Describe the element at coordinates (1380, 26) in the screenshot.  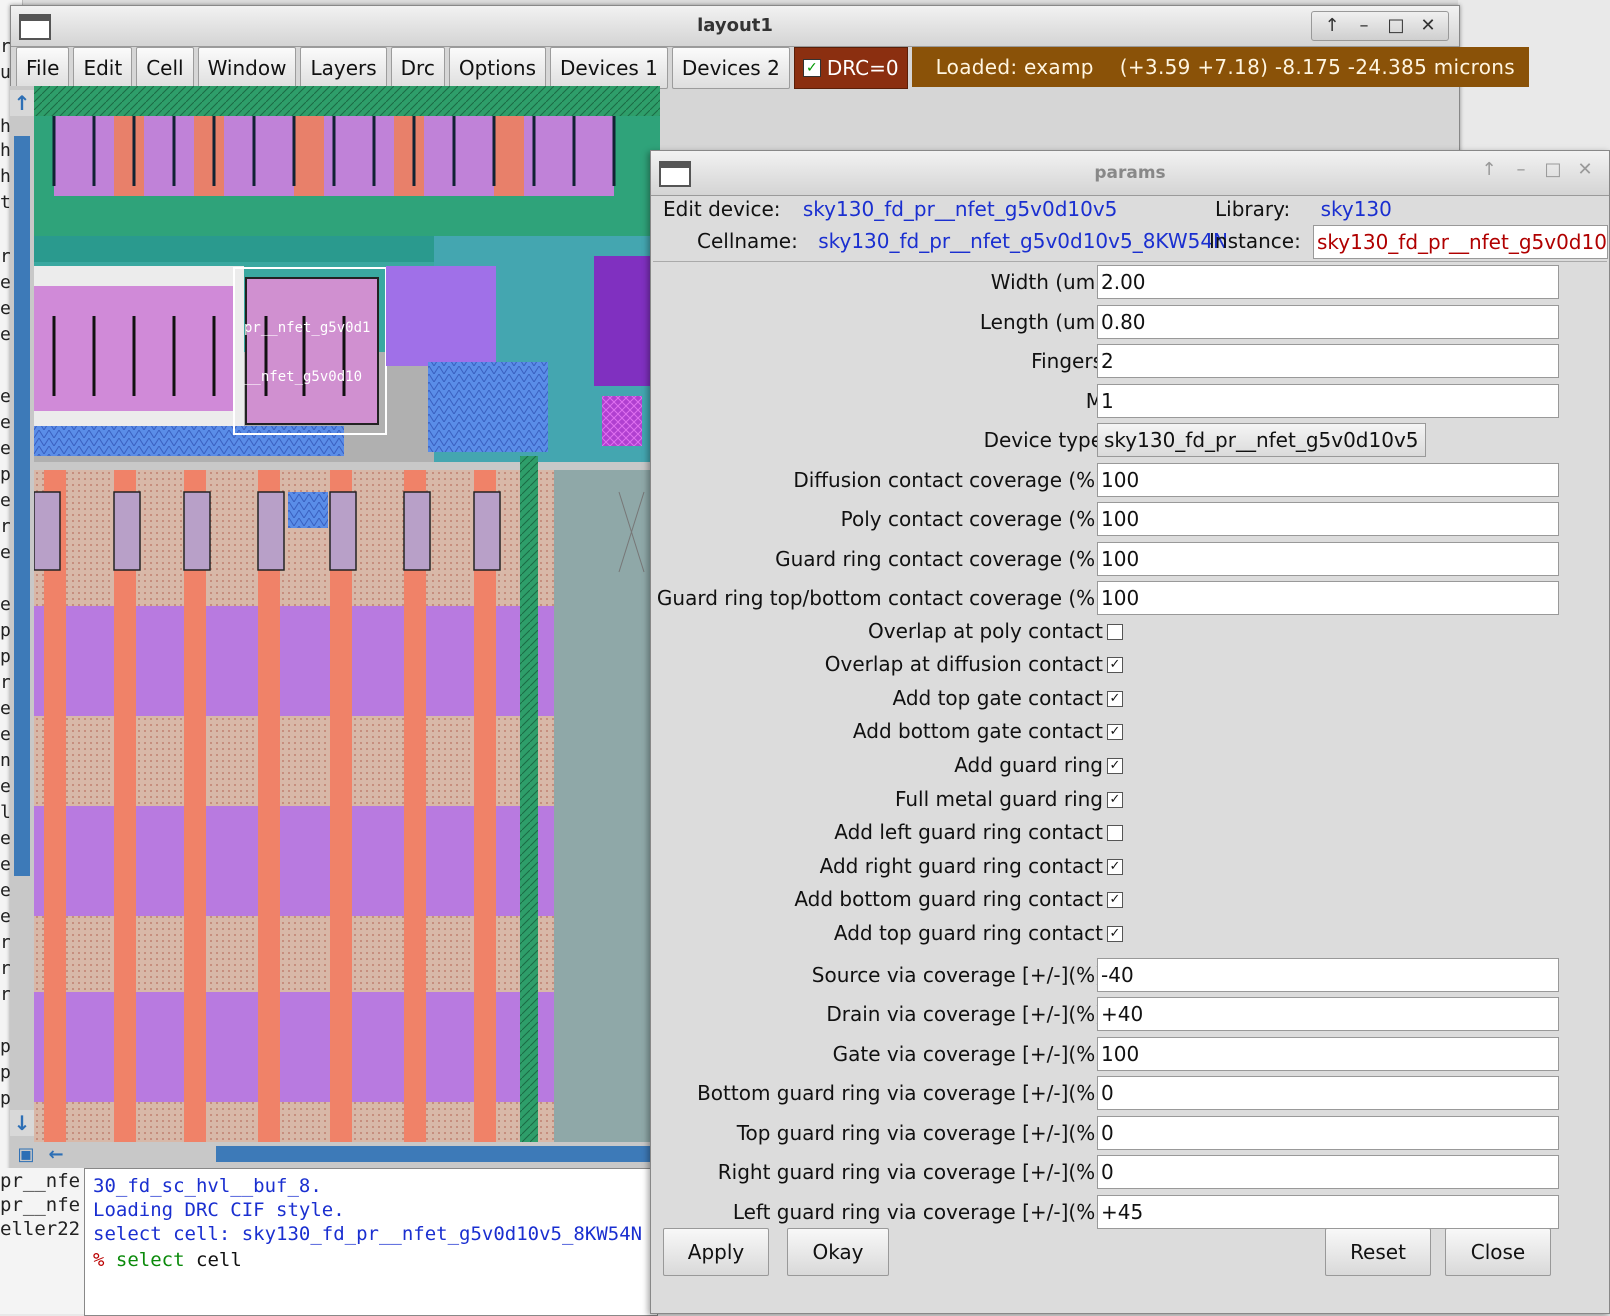
I see `window-controls: ↑ – □ ✕` at that location.